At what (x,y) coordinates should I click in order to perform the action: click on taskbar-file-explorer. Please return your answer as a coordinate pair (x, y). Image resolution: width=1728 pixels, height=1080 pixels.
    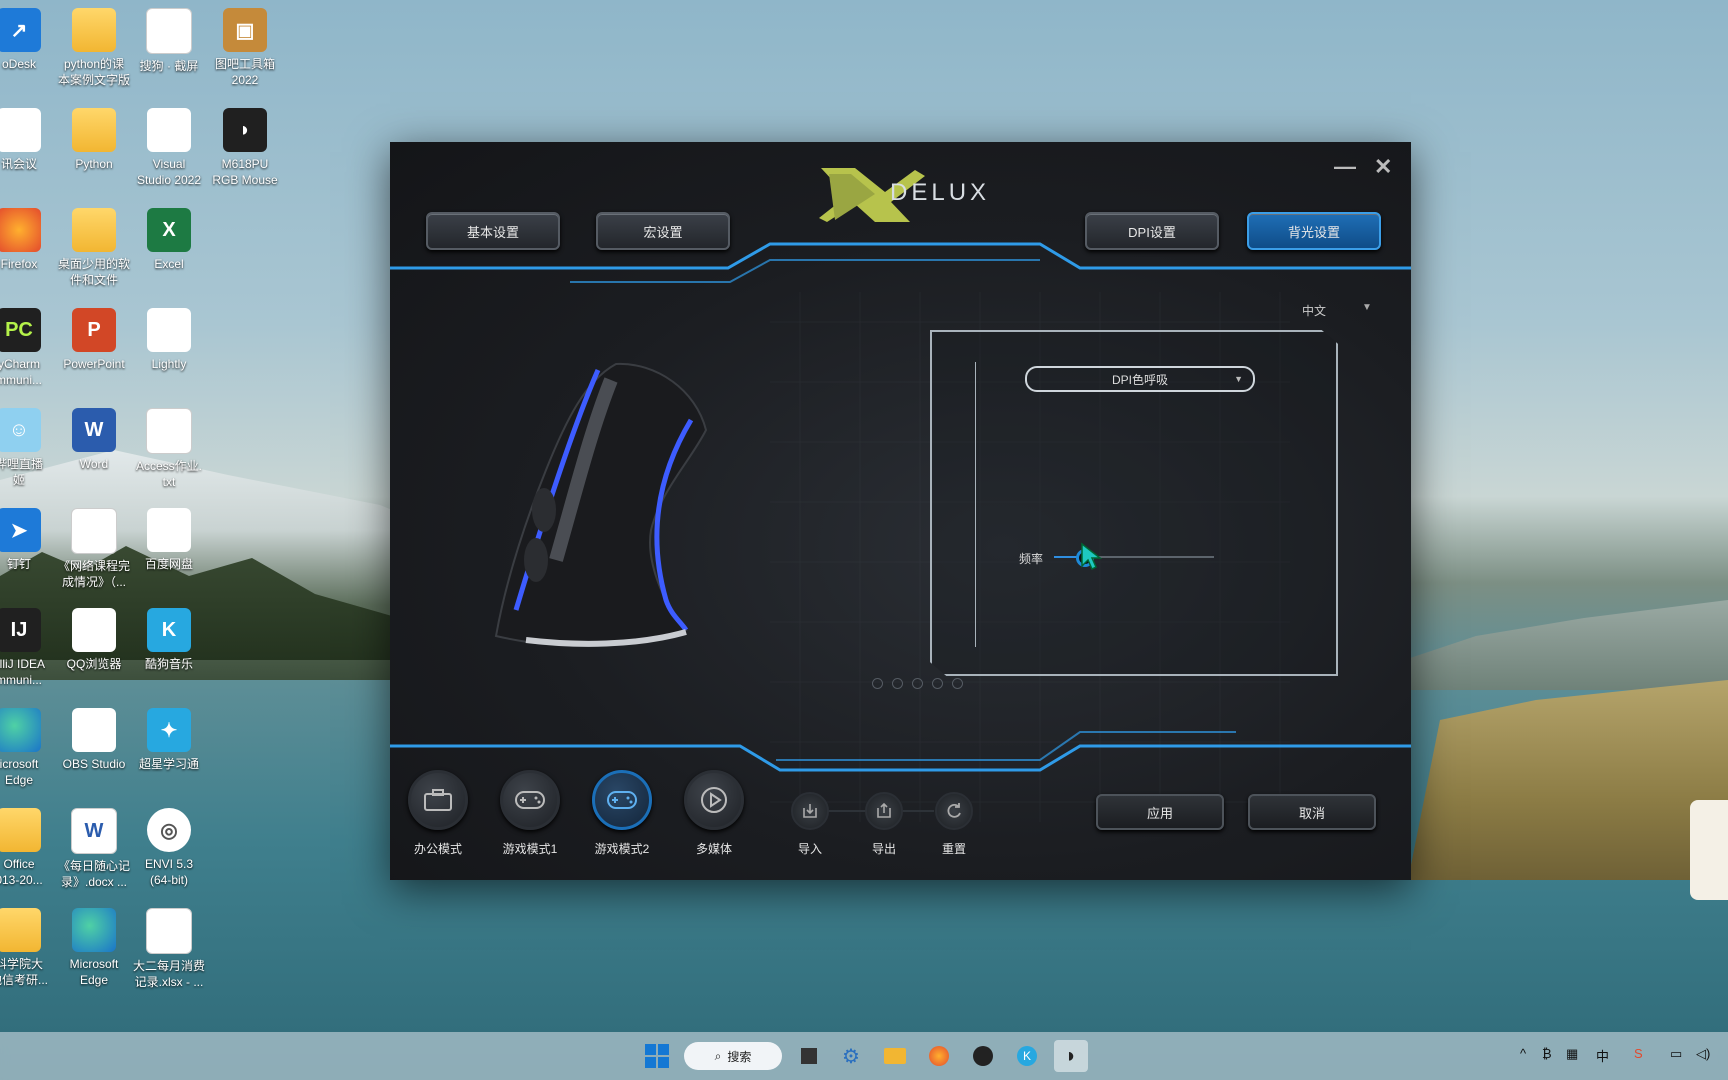
    Looking at the image, I should click on (895, 1056).